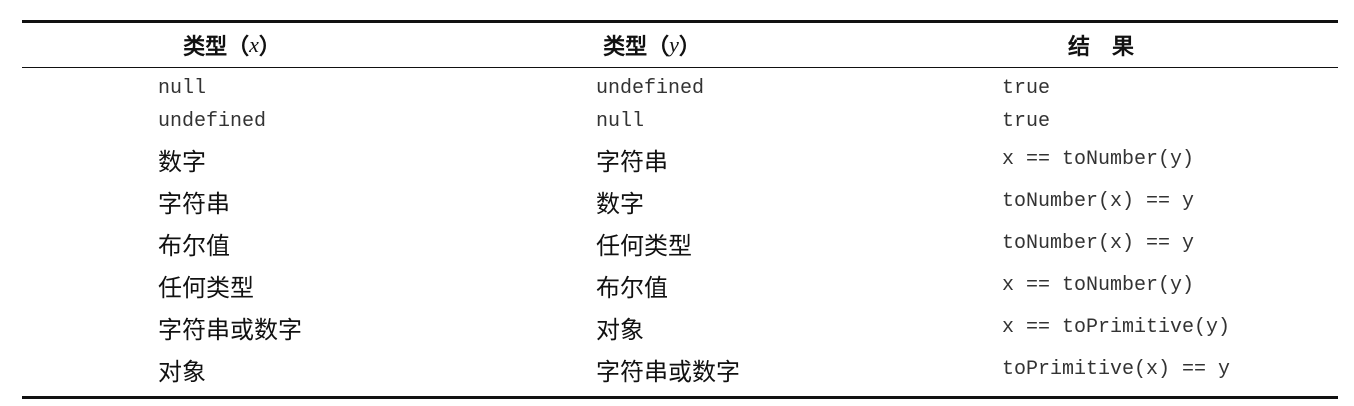  I want to click on table-row: 任何类型 布尔值 x == toNumber(y), so click(680, 285).